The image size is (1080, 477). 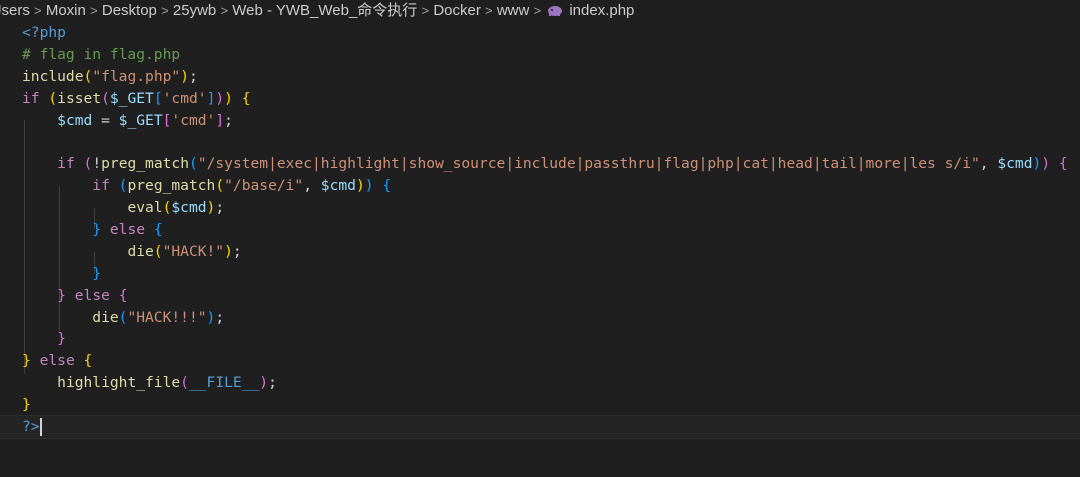 What do you see at coordinates (513, 11) in the screenshot?
I see `breadcrumb-item: www` at bounding box center [513, 11].